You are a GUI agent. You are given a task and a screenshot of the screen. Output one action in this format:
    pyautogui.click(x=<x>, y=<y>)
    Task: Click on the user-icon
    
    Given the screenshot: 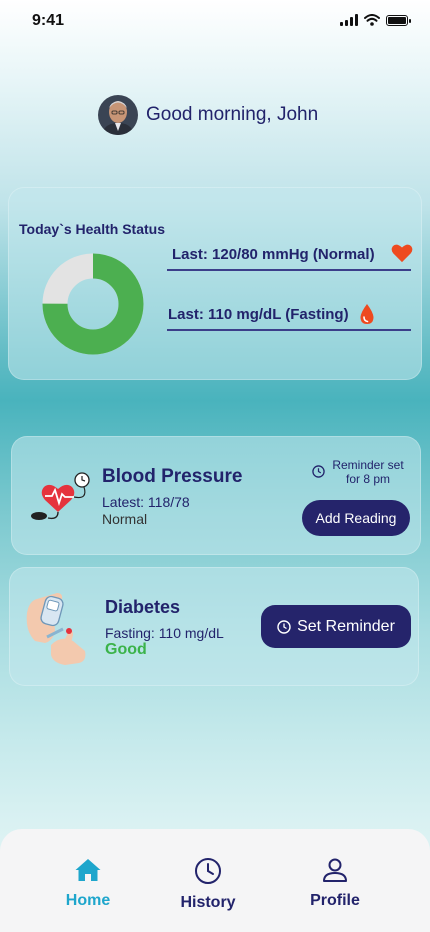 What is the action you would take?
    pyautogui.click(x=335, y=870)
    